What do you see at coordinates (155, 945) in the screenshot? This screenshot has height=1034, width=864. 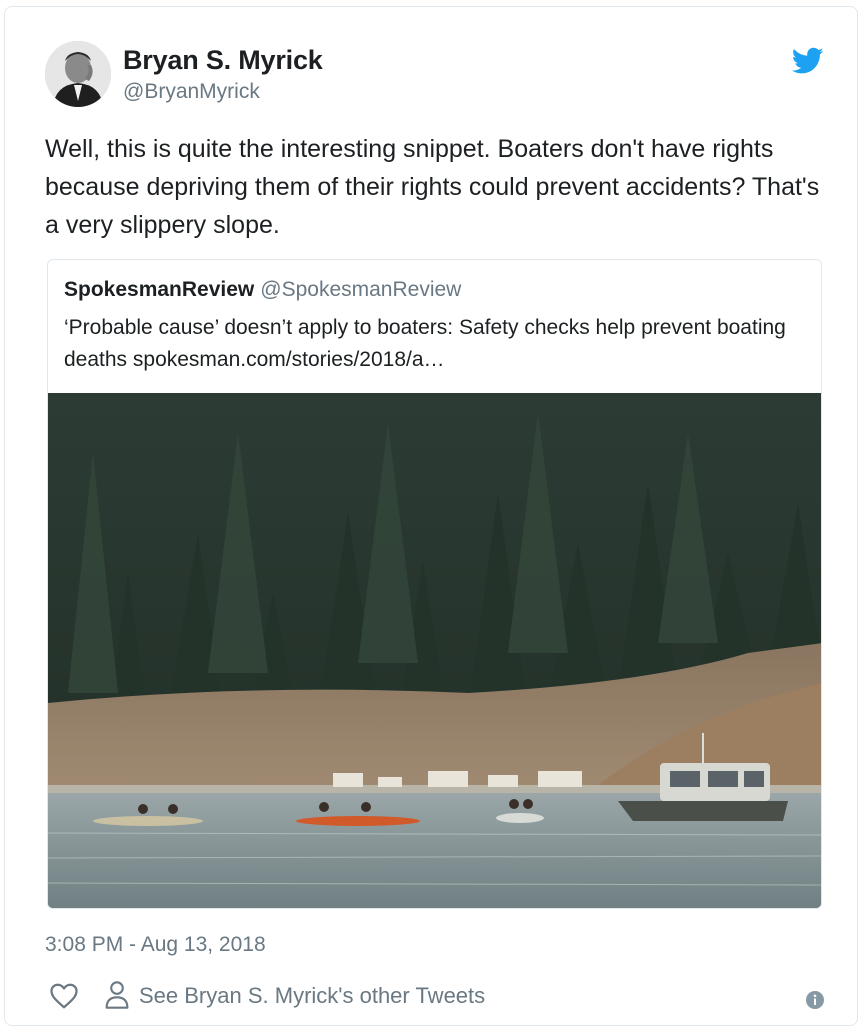 I see `tweet-timestamp: 3:08 PM - Aug 13, 2018` at bounding box center [155, 945].